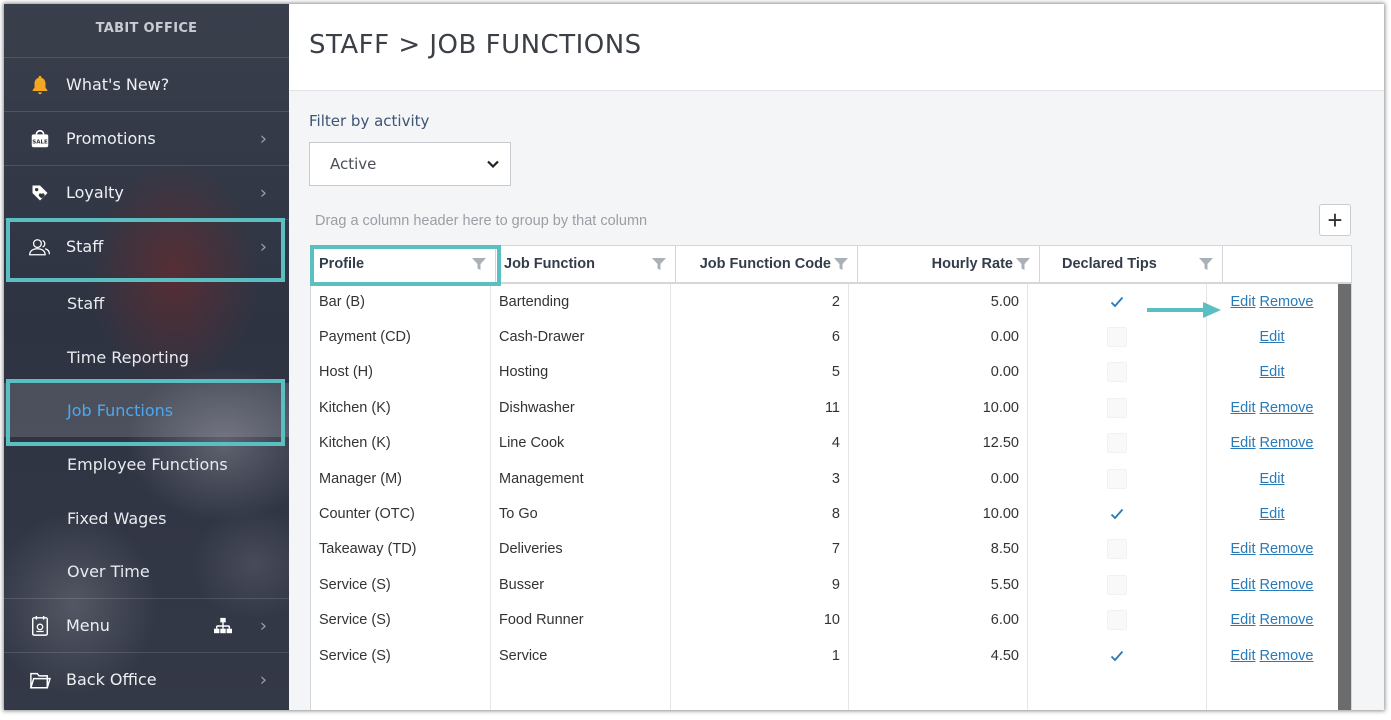  What do you see at coordinates (832, 407) in the screenshot?
I see `cell-job-function-code: 11` at bounding box center [832, 407].